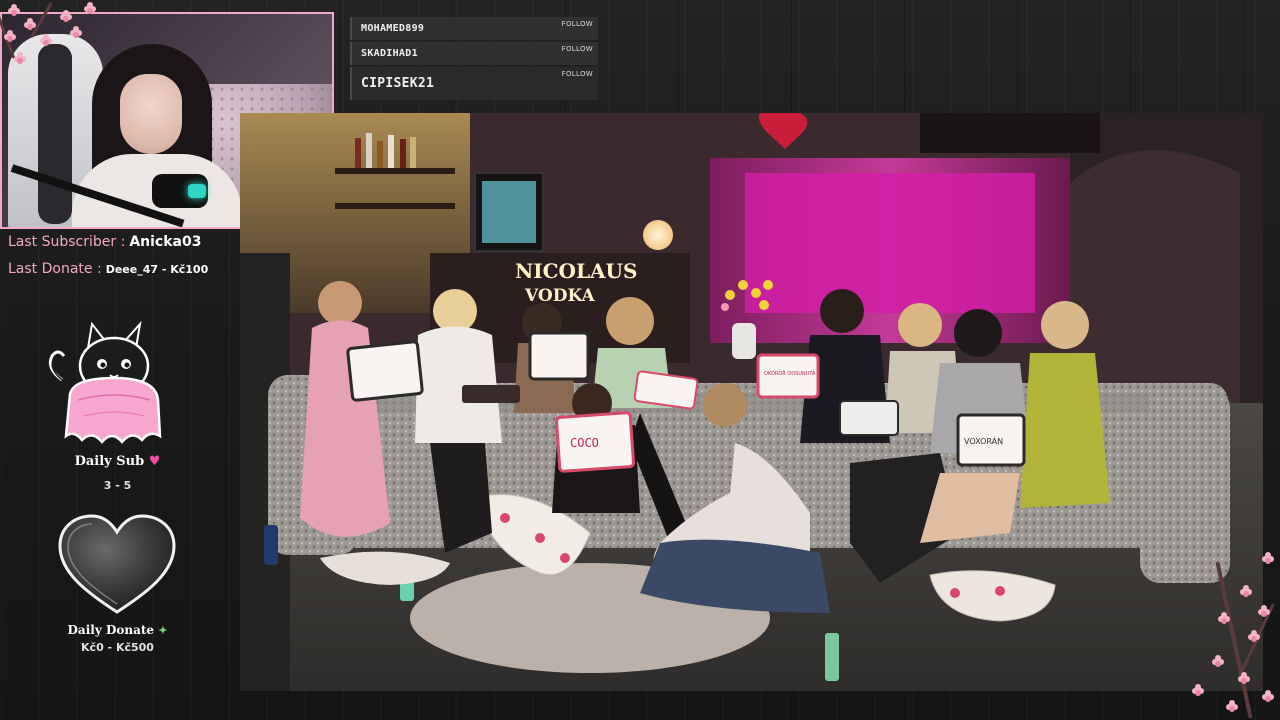 The image size is (1280, 720). What do you see at coordinates (163, 630) in the screenshot?
I see `money-wings-icon: ✦` at bounding box center [163, 630].